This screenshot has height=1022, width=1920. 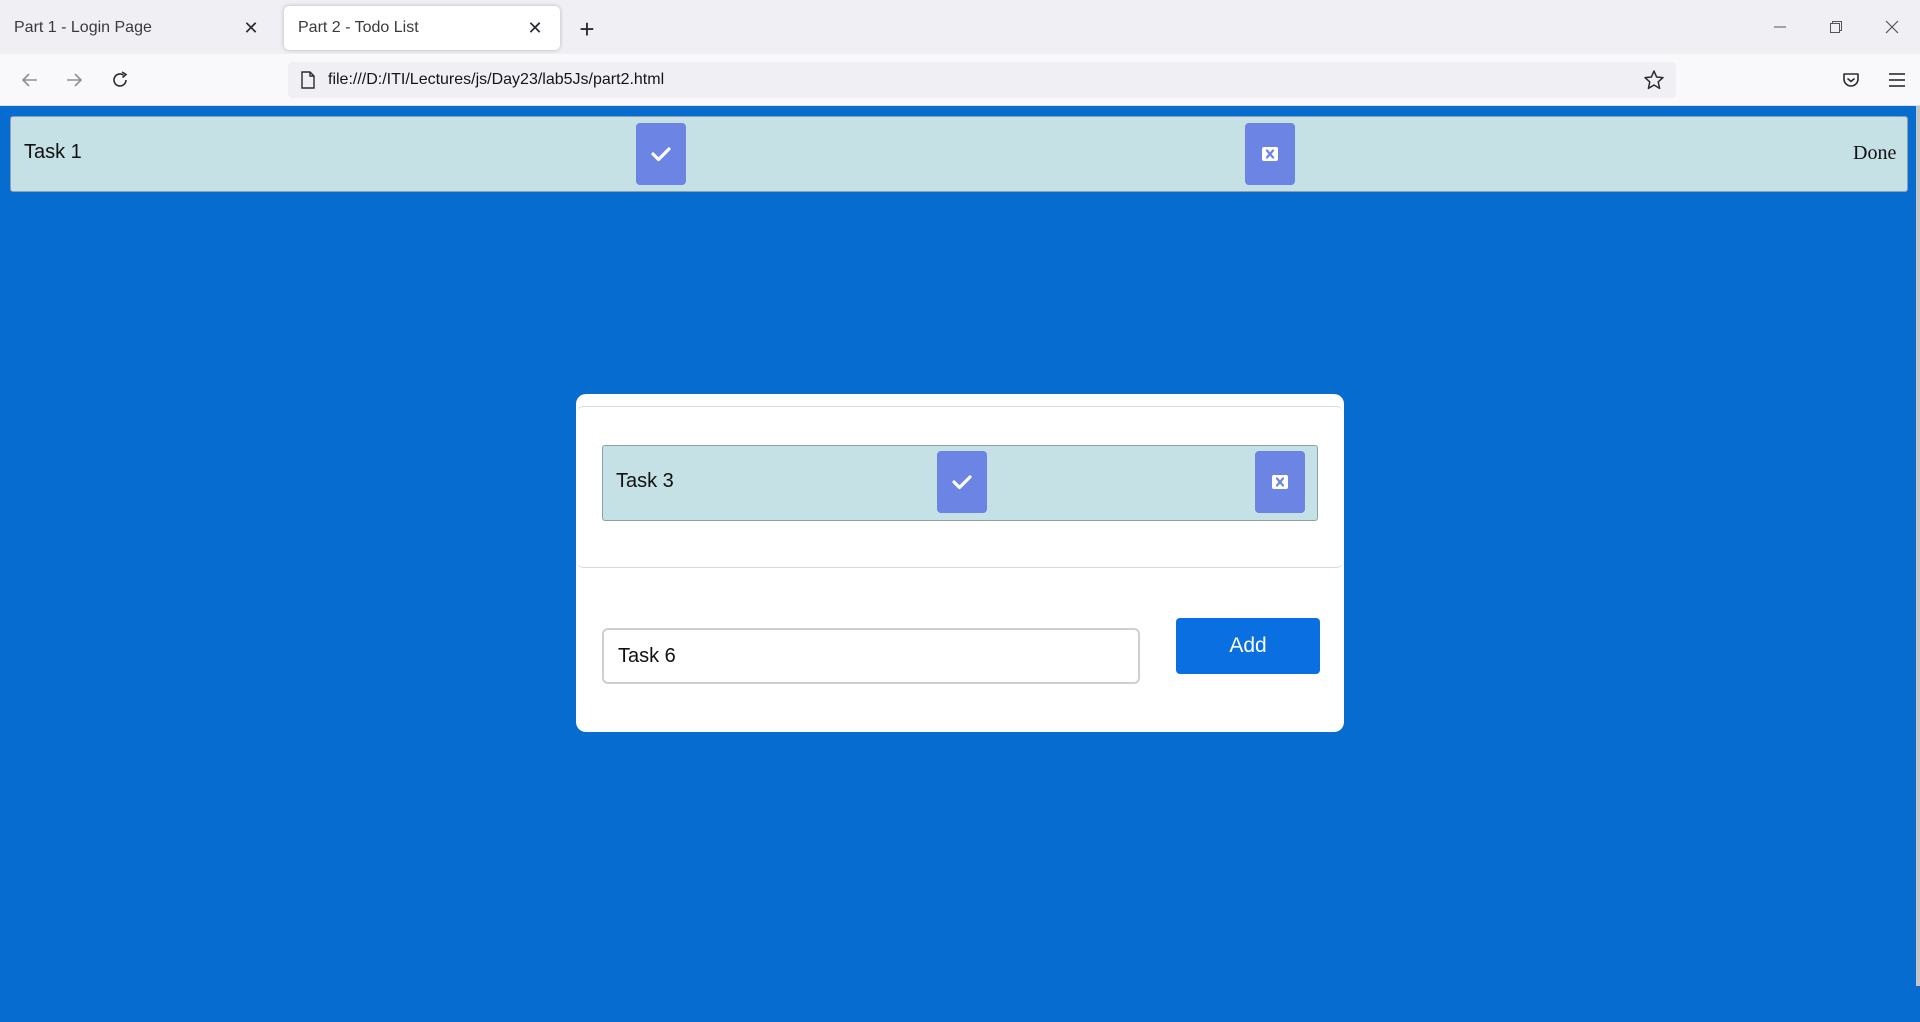 I want to click on pending-task-list: Task 3, so click(x=960, y=487).